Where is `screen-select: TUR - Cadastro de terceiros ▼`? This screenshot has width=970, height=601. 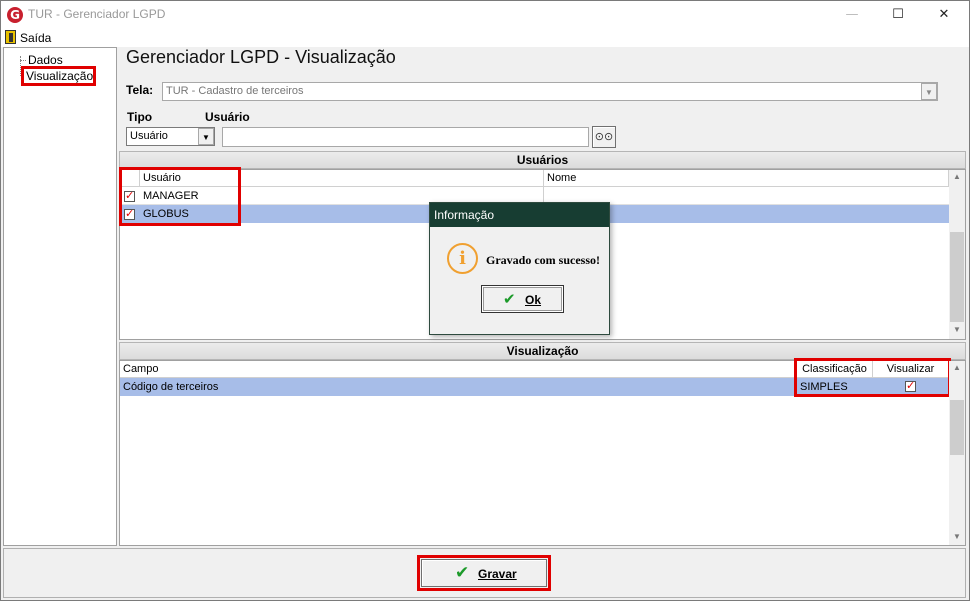 screen-select: TUR - Cadastro de terceiros ▼ is located at coordinates (550, 91).